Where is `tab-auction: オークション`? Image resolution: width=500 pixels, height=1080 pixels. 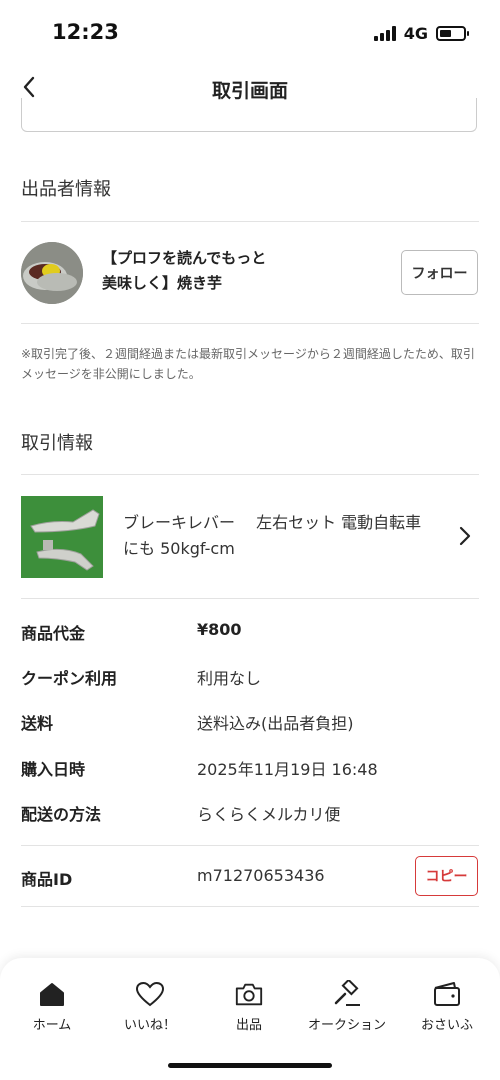
tab-auction: オークション is located at coordinates (347, 1010).